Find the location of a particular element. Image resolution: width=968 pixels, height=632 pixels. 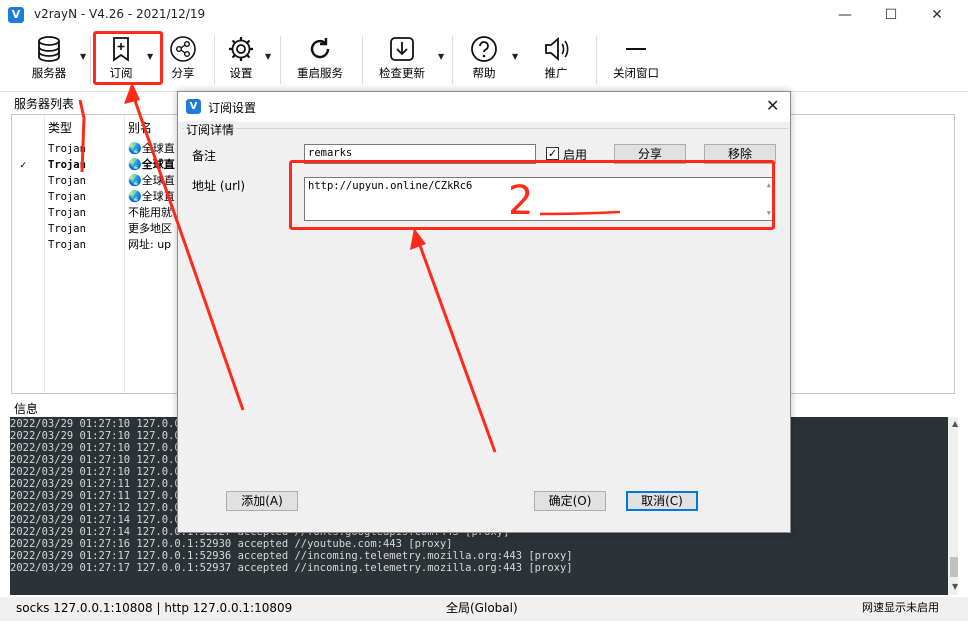

annotation-bracket is located at coordinates (82, 136).